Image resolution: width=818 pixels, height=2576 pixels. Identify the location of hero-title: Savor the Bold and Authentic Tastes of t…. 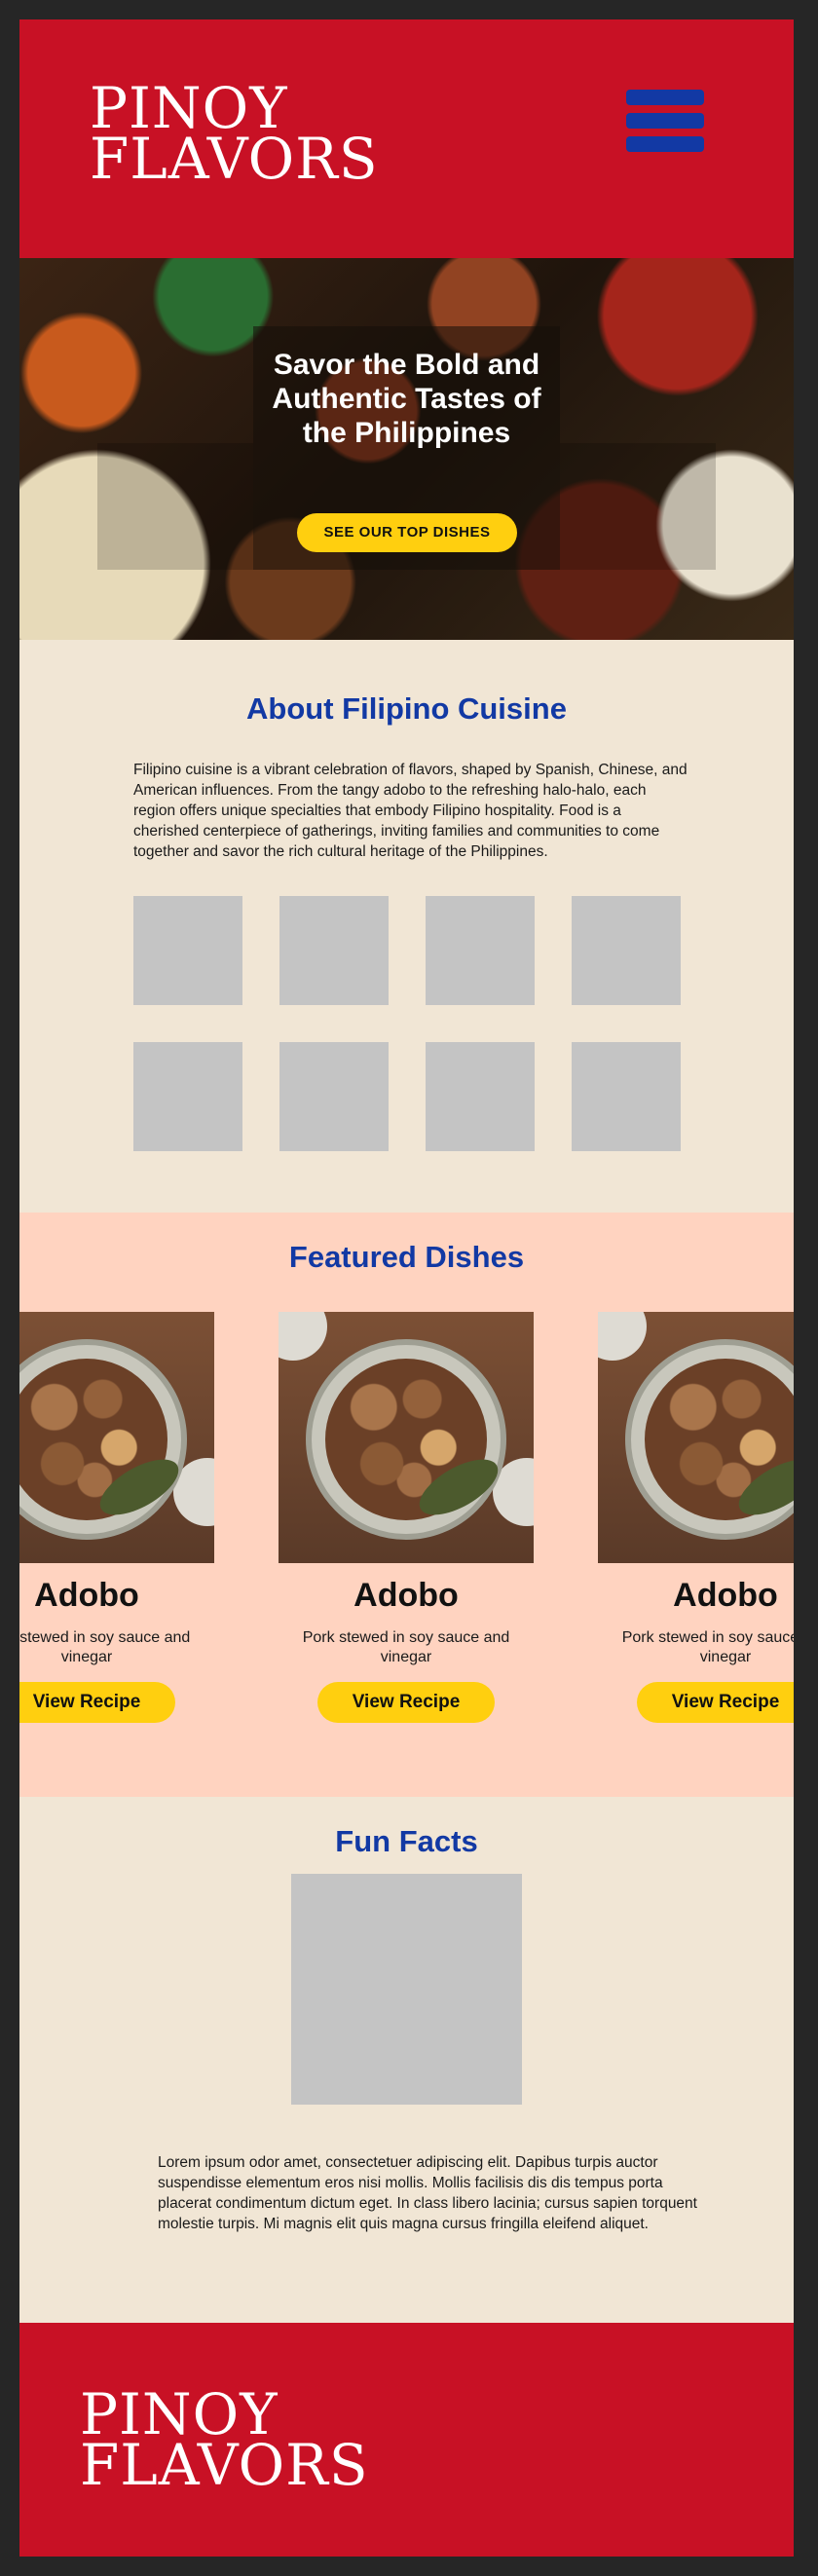
(407, 399).